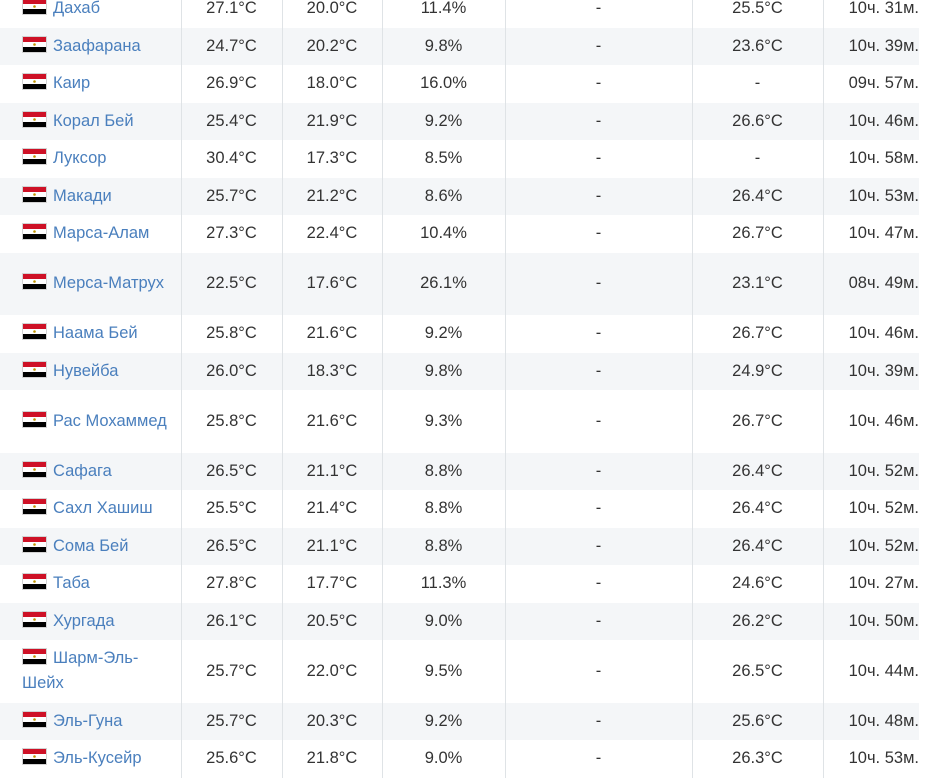 The height and width of the screenshot is (782, 933). What do you see at coordinates (84, 621) in the screenshot?
I see `city-link: Хургада` at bounding box center [84, 621].